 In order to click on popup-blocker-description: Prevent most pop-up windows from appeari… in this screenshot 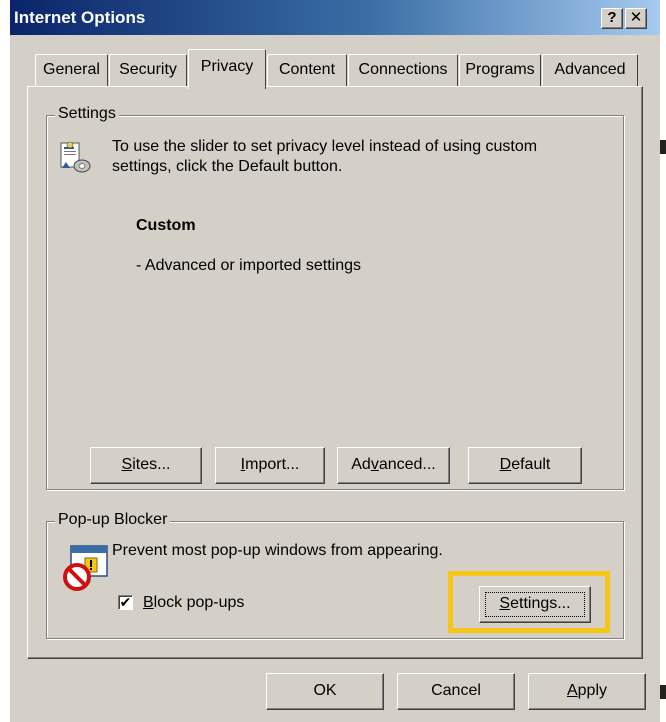, I will do `click(277, 550)`.